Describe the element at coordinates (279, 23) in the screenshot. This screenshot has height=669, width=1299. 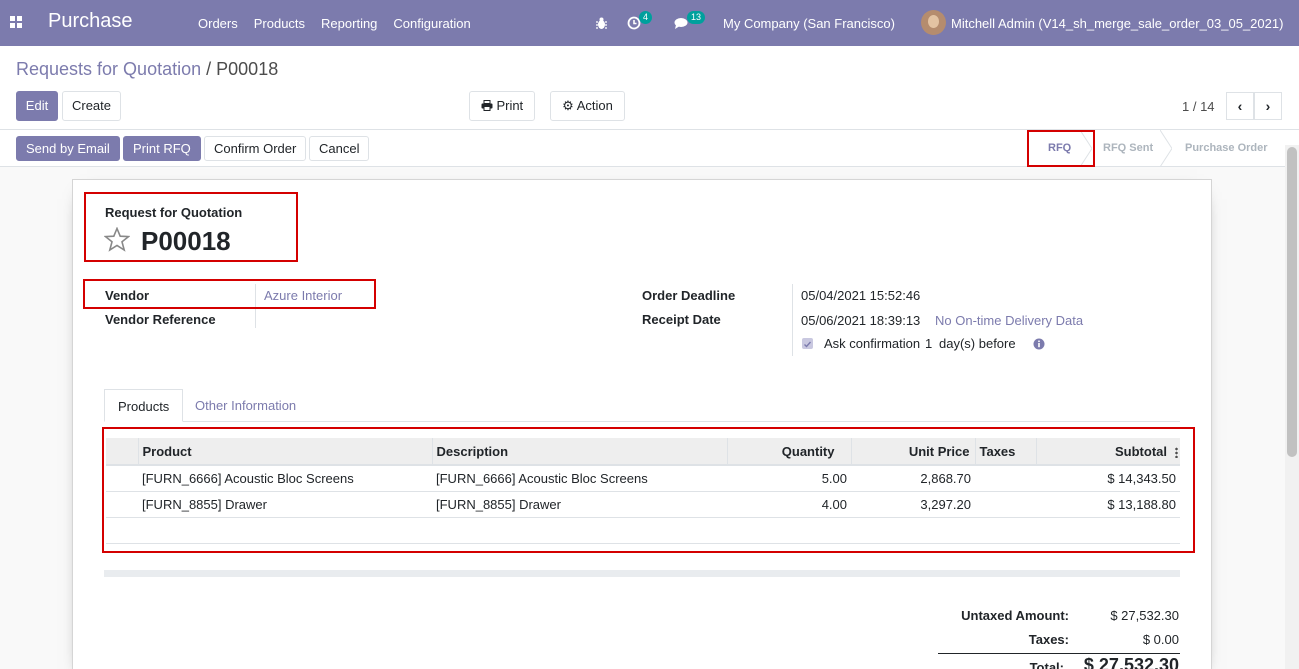
I see `menu-products: Products` at that location.